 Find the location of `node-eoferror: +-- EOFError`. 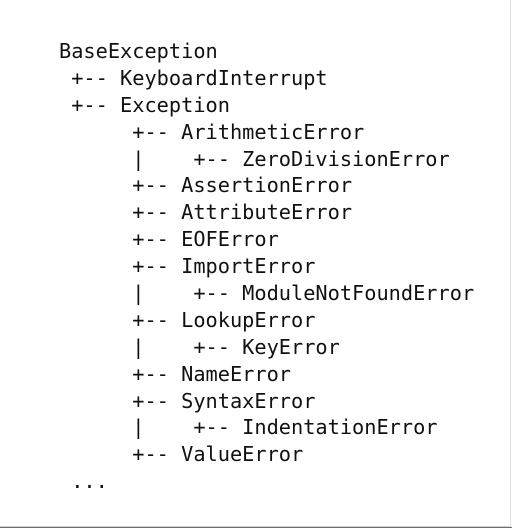

node-eoferror: +-- EOFError is located at coordinates (169, 239).